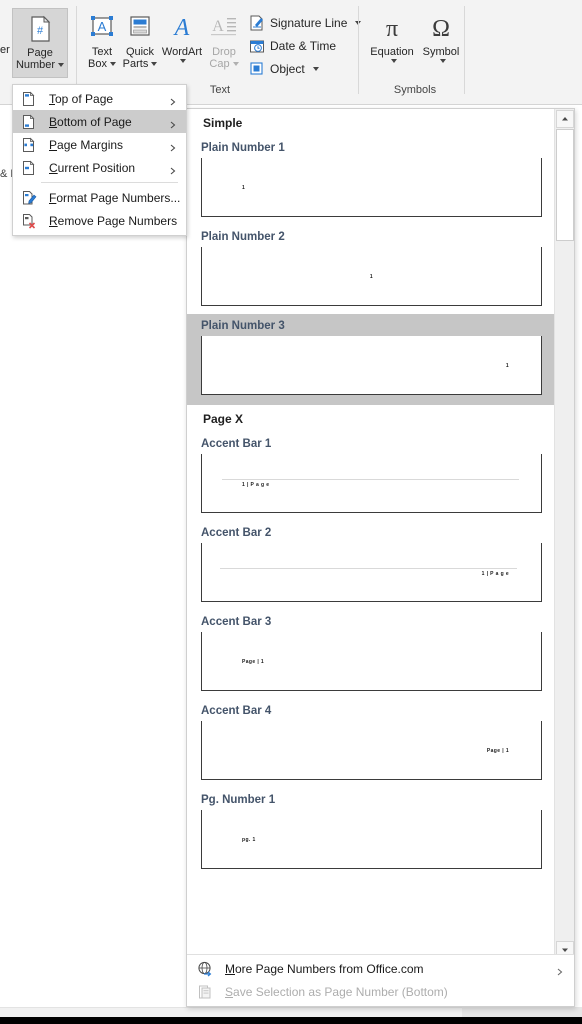 This screenshot has height=1024, width=582. What do you see at coordinates (243, 148) in the screenshot?
I see `gallery-item-label: Plain Number 1` at bounding box center [243, 148].